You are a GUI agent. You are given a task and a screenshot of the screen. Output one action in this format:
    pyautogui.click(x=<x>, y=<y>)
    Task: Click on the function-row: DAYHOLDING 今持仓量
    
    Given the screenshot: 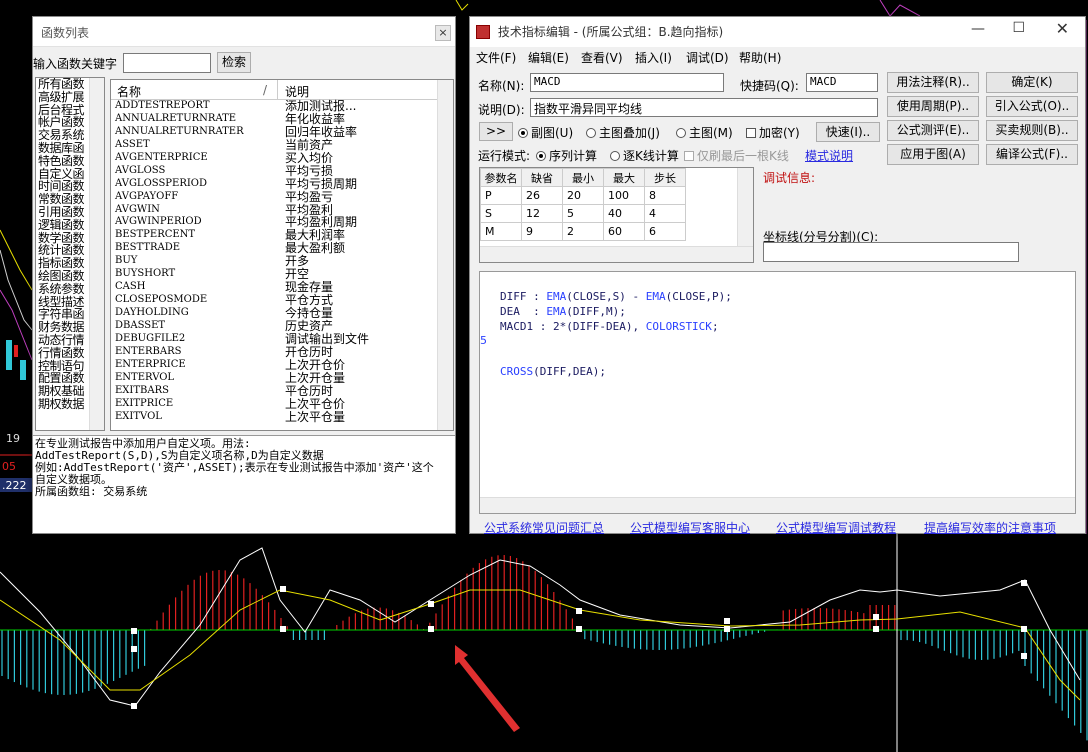 What is the action you would take?
    pyautogui.click(x=282, y=313)
    